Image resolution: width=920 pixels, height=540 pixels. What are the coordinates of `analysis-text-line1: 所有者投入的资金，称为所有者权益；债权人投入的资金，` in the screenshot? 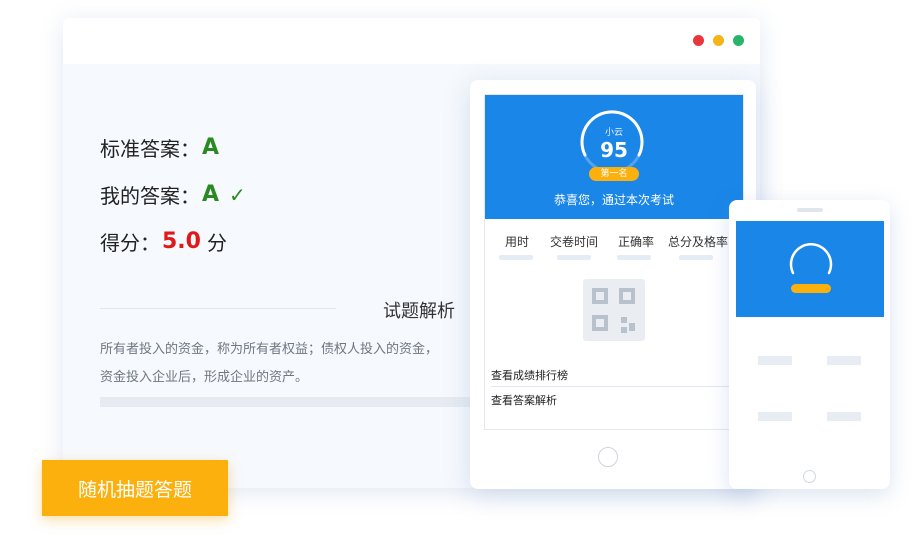 It's located at (269, 349).